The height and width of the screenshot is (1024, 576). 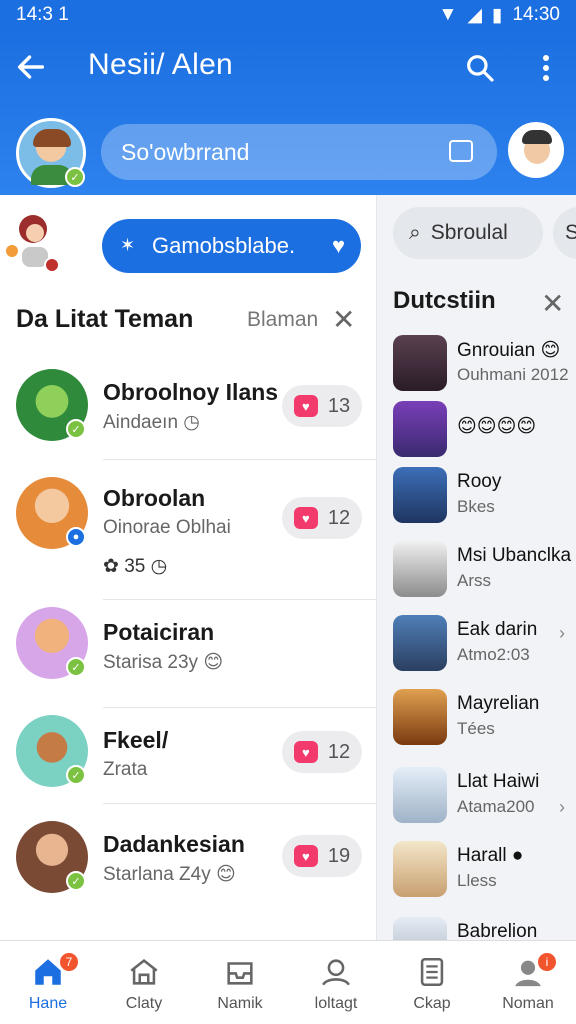 I want to click on chat-status: Starisa 23y 😊, so click(x=163, y=662).